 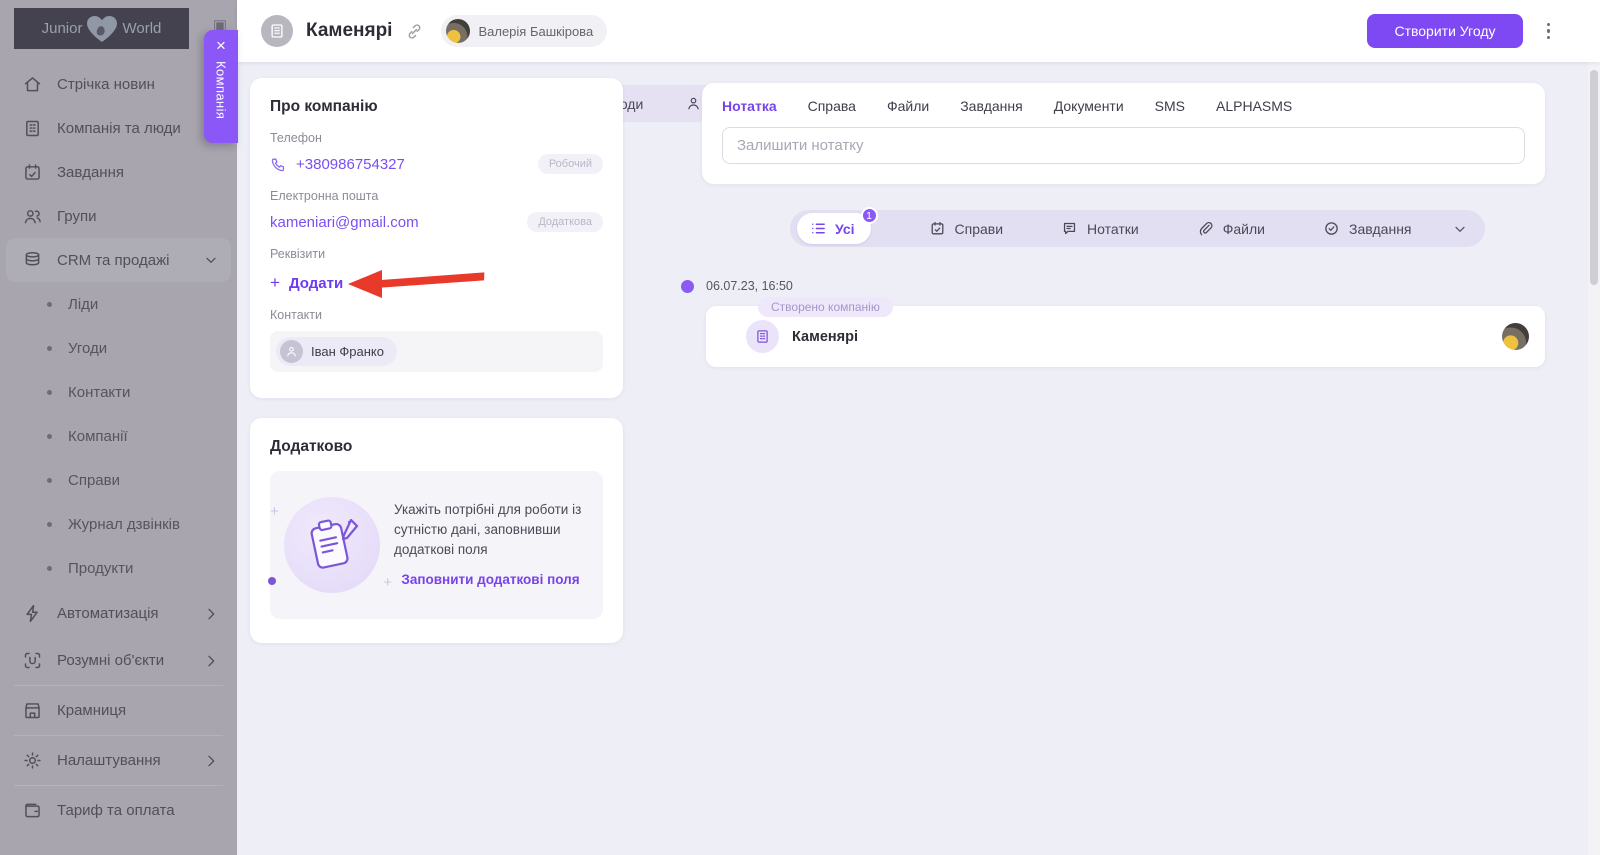 I want to click on email-value: kameniari@gmail.com, so click(x=344, y=222).